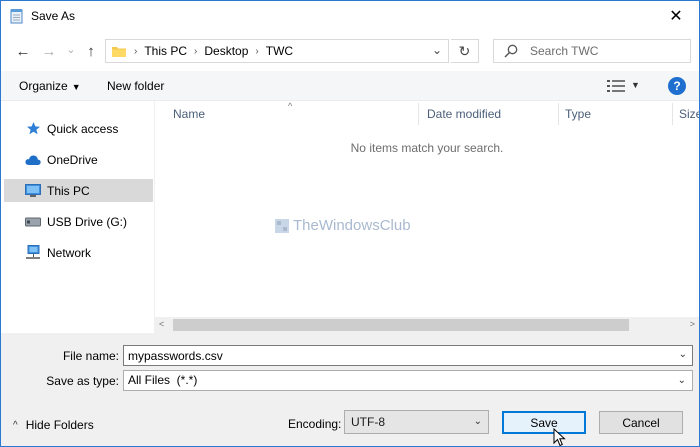  Describe the element at coordinates (677, 86) in the screenshot. I see `help-icon: ?` at that location.